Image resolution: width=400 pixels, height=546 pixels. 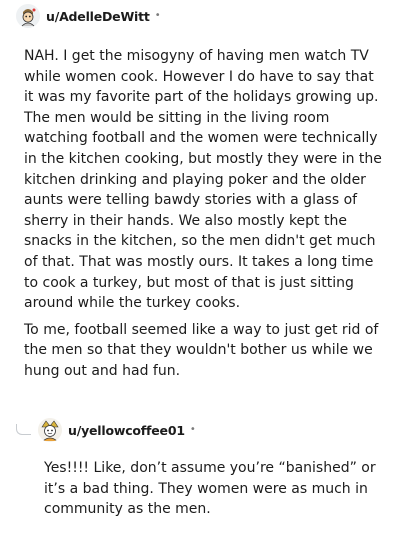 What do you see at coordinates (23, 429) in the screenshot?
I see `reply-thread-icon` at bounding box center [23, 429].